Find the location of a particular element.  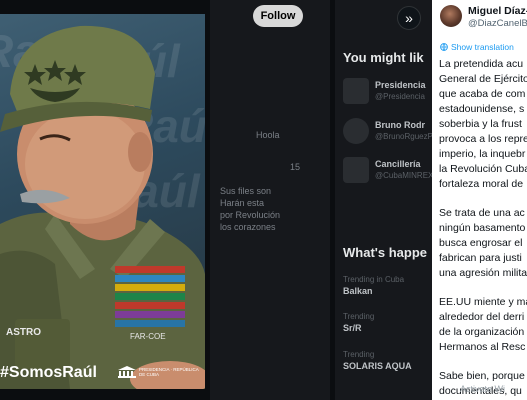

double-chevron-right-icon: » is located at coordinates (409, 18).